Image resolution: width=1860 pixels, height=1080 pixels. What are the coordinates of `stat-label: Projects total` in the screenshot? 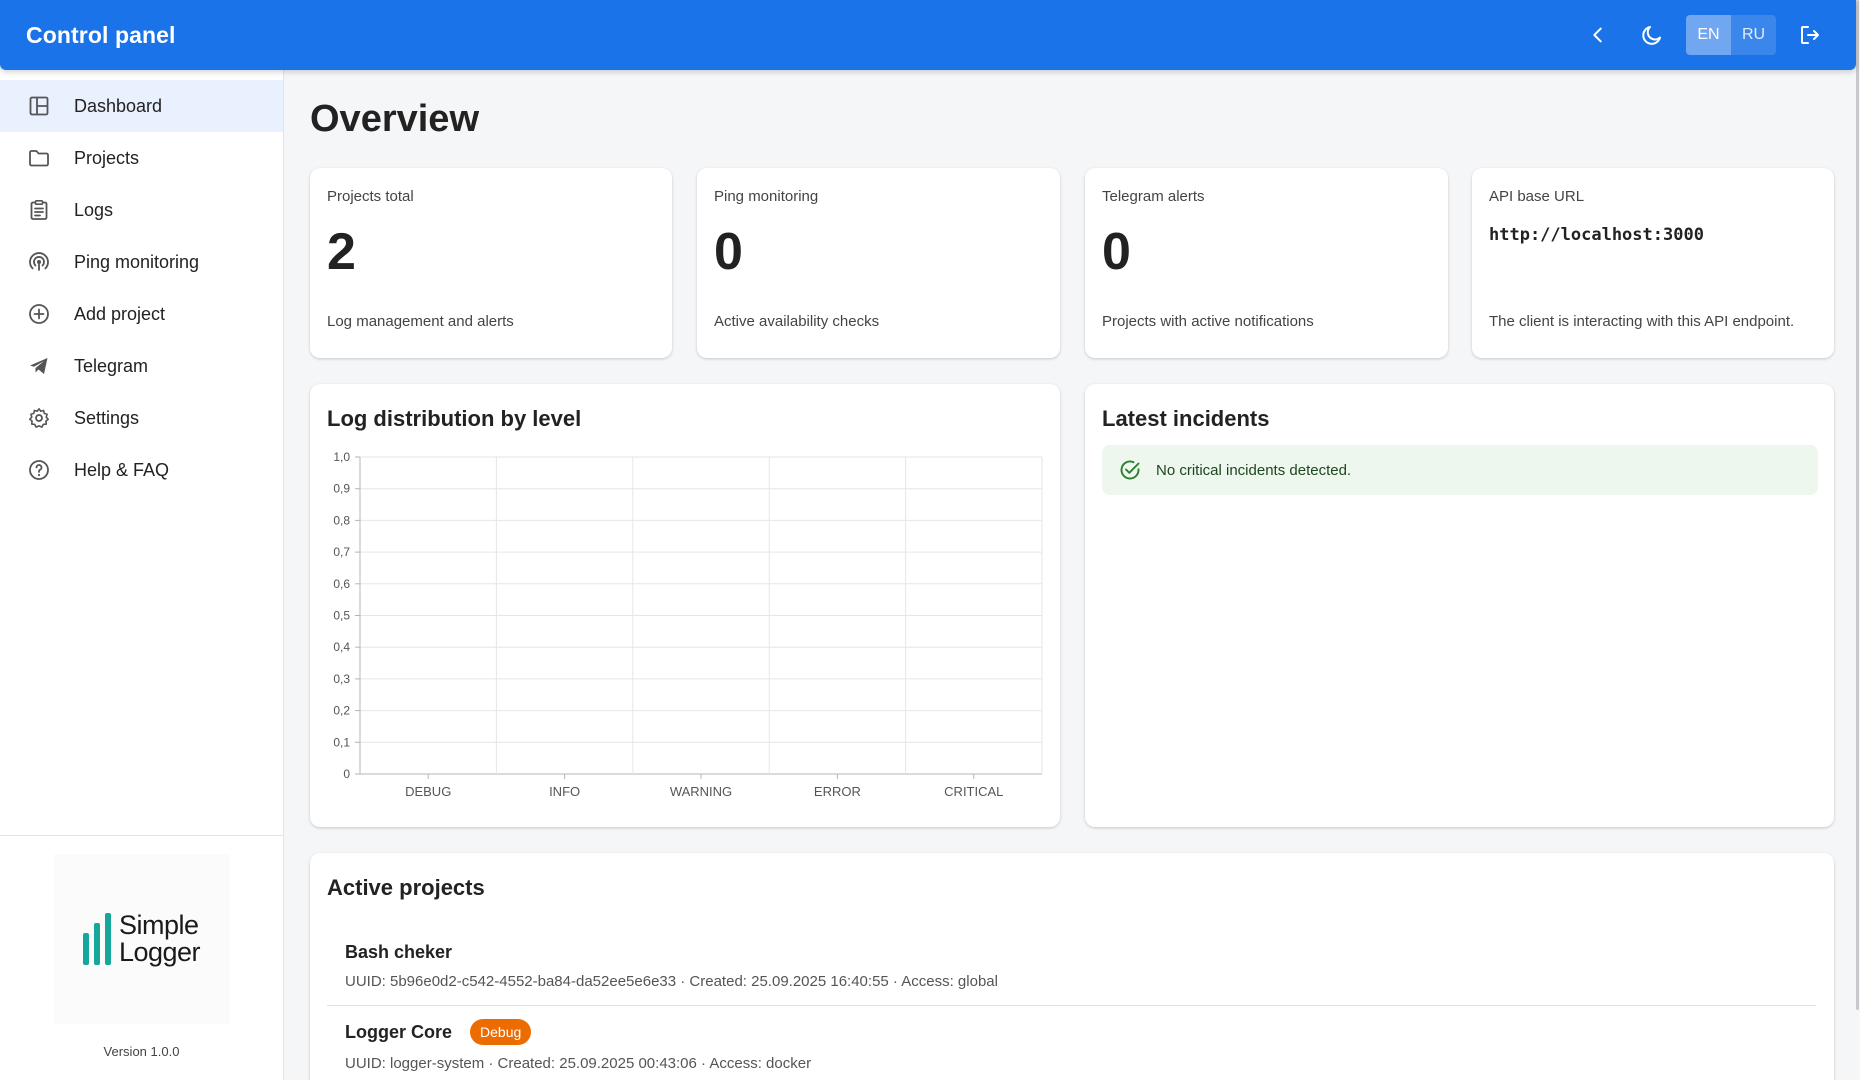 It's located at (370, 196).